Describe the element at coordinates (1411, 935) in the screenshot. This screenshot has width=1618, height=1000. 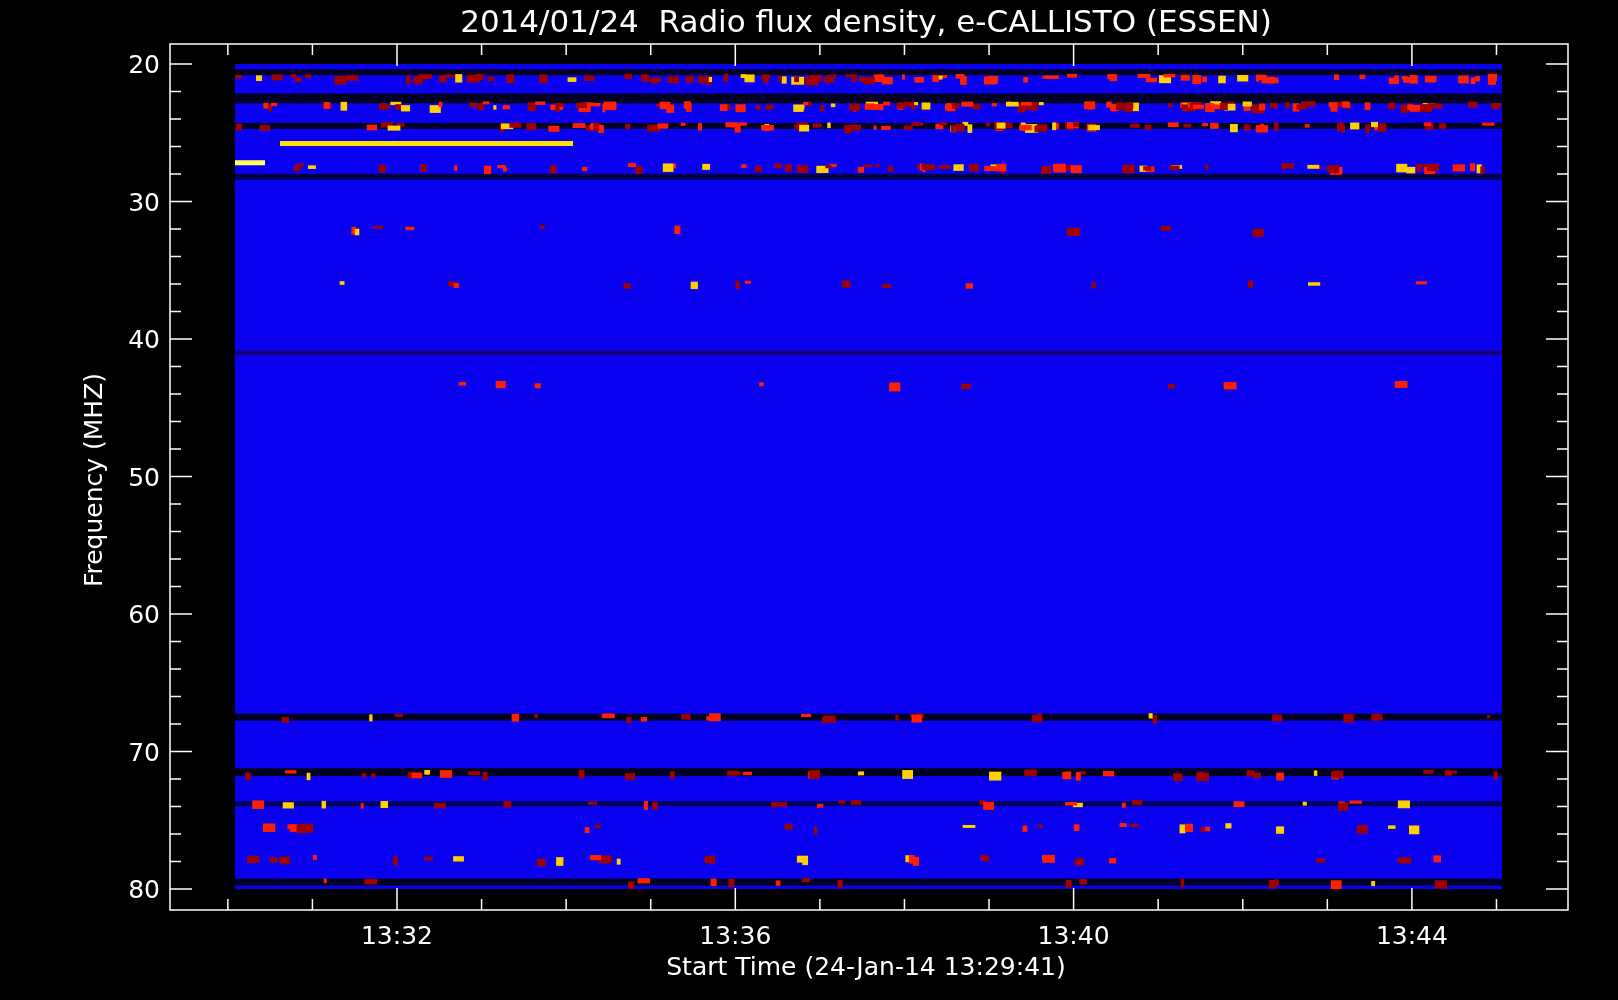
I see `x-tick-label: 13:44` at that location.